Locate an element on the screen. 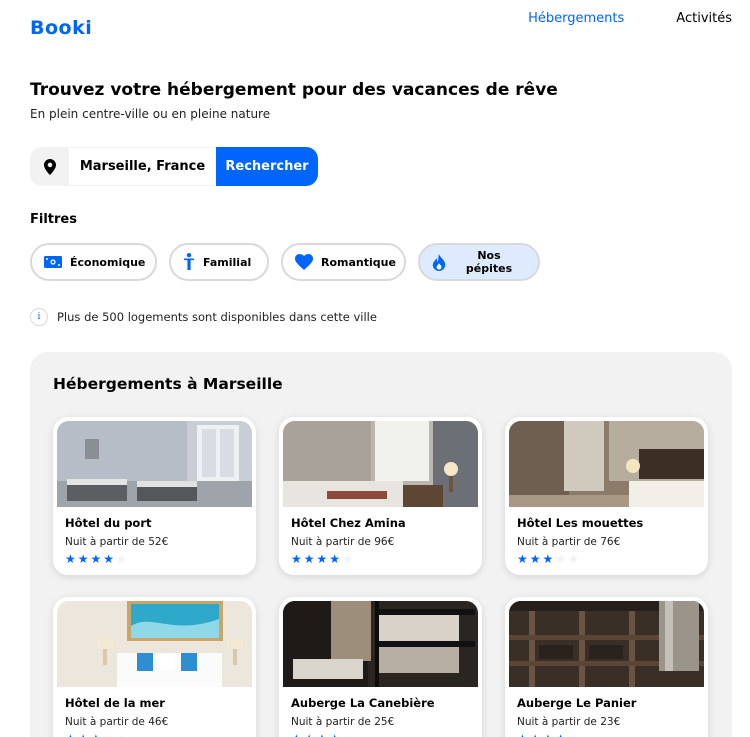 Image resolution: width=750 pixels, height=737 pixels. listing-name: Hôtel du port is located at coordinates (108, 523).